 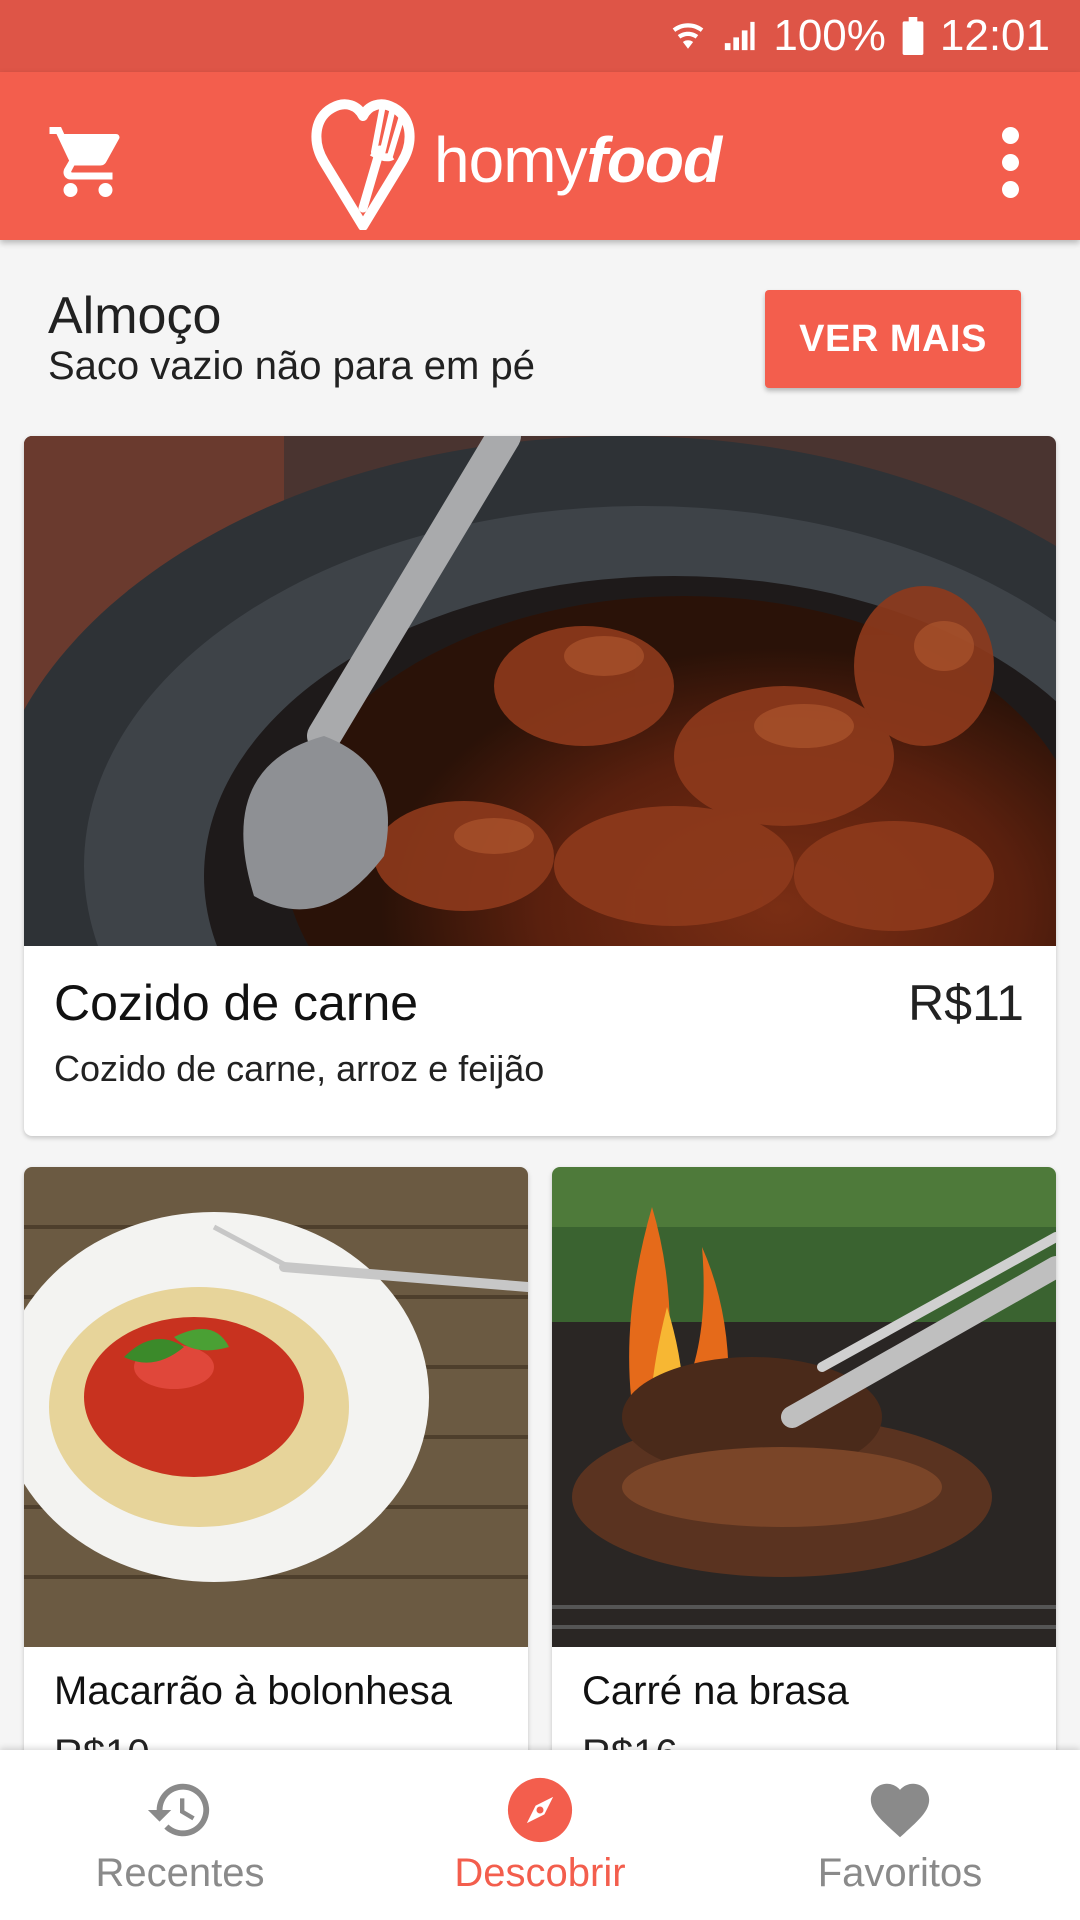 I want to click on bottom-navigation: Recentes Descobrir Favoritos, so click(x=540, y=1835).